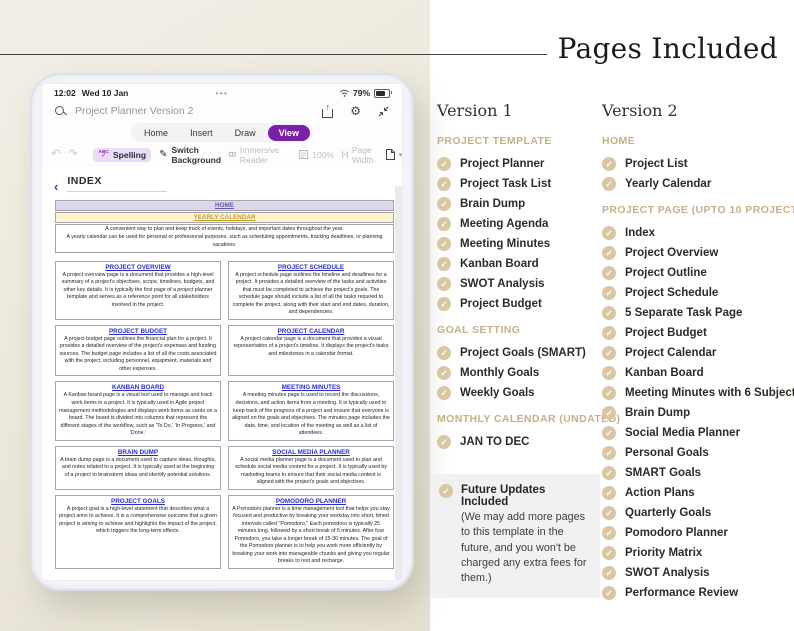  I want to click on version-1-groups: PROJECT TEMPLATE Project Planner Project, so click(528, 292).